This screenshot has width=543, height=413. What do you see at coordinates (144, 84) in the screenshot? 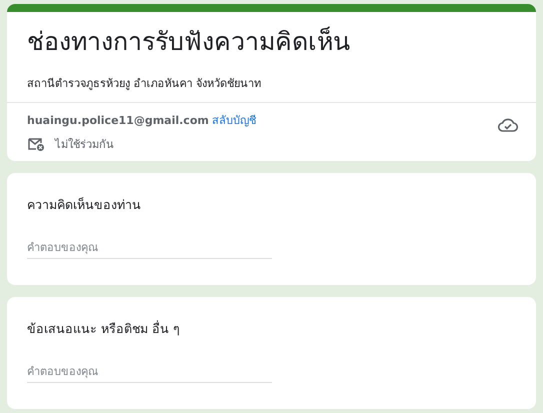
I see `form-description: สถานีตำรวจภูธรห้วยงู อำเภอหันคา จังหวัดชัยนาท` at bounding box center [144, 84].